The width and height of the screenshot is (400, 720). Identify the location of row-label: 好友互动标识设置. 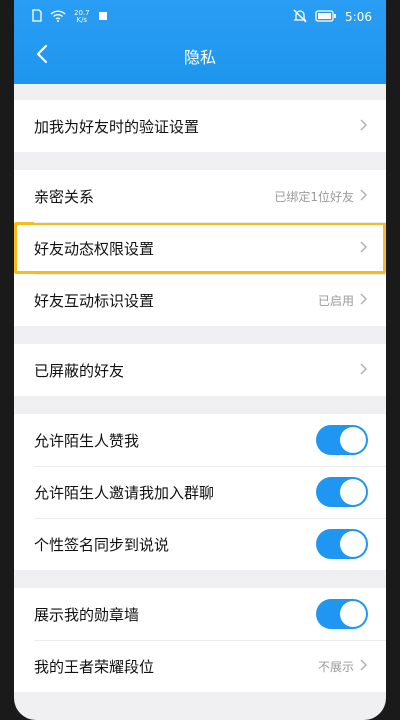
(94, 300).